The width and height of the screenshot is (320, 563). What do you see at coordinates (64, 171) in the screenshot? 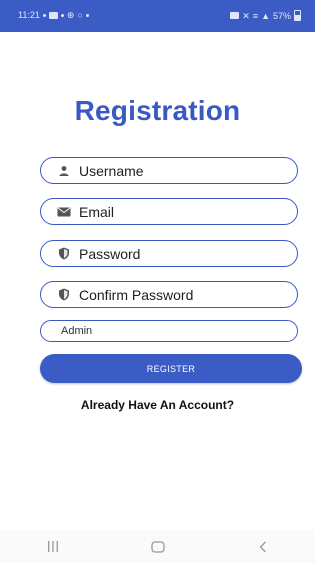
I see `person-icon` at bounding box center [64, 171].